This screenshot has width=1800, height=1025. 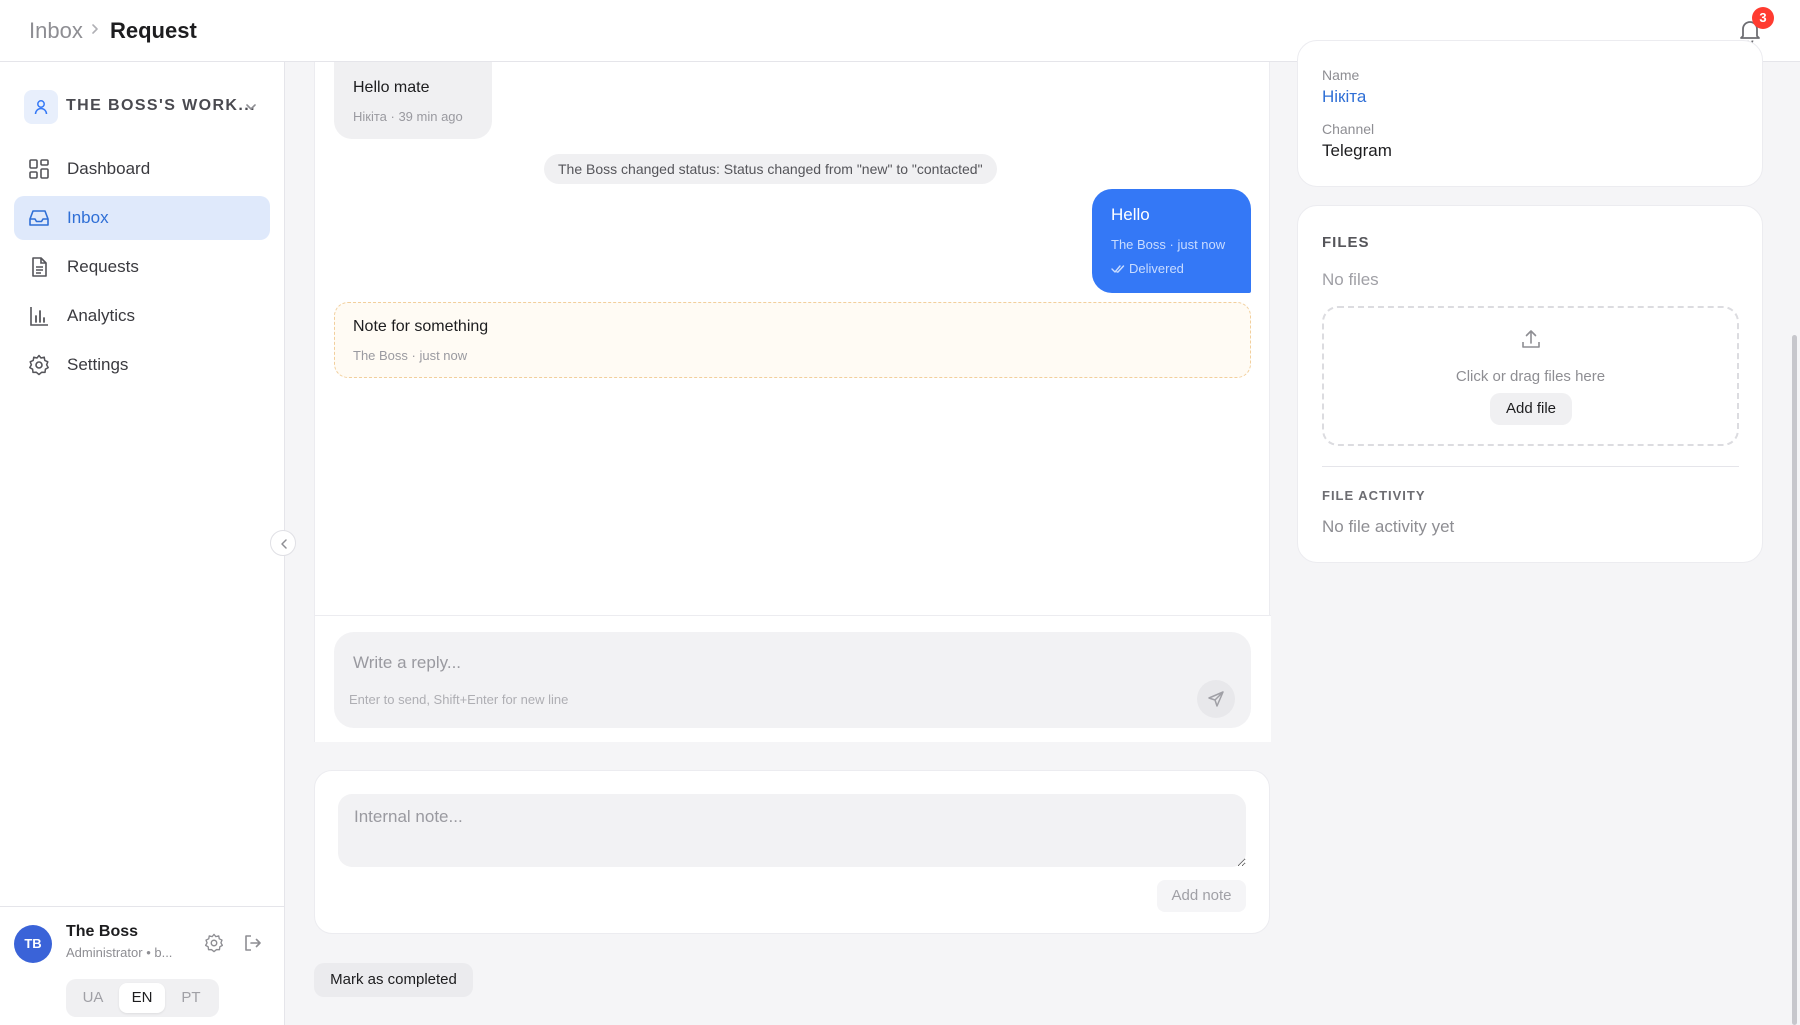 I want to click on file-dropzone: Click or drag files here Add file, so click(x=1530, y=376).